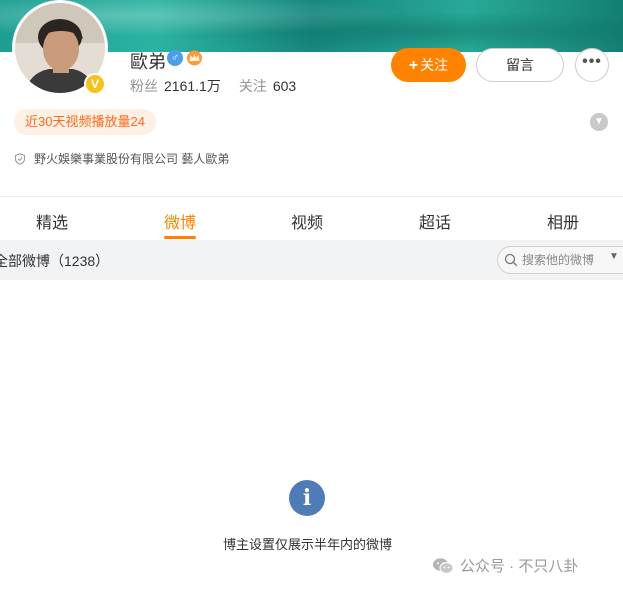  What do you see at coordinates (132, 159) in the screenshot?
I see `company-text: 野火娛樂事業股份有限公司 藝人歐弟` at bounding box center [132, 159].